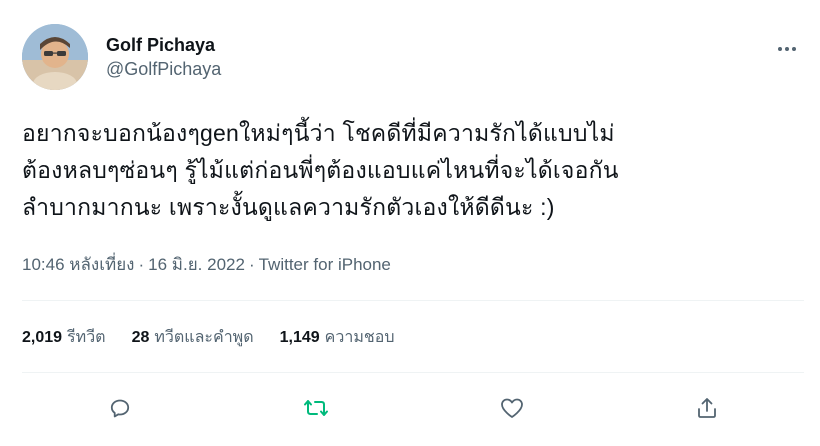  I want to click on author-info: Golf Pichaya @GolfPichaya, so click(163, 57).